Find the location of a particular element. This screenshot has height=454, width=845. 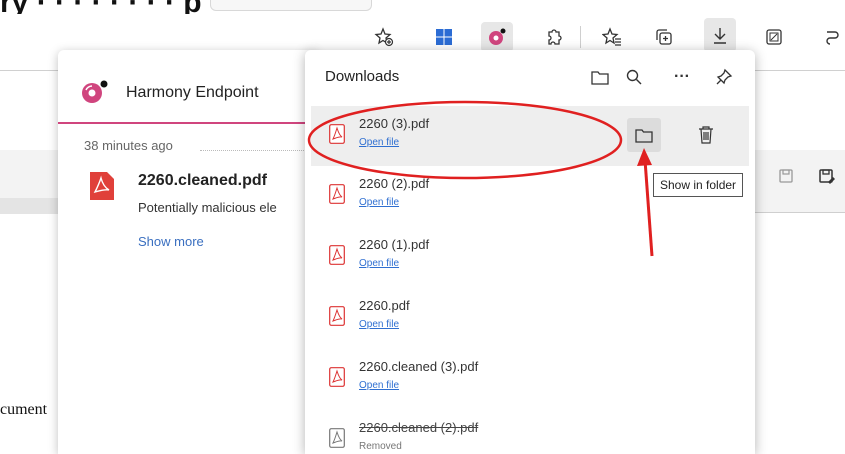

save-icon is located at coordinates (786, 178).